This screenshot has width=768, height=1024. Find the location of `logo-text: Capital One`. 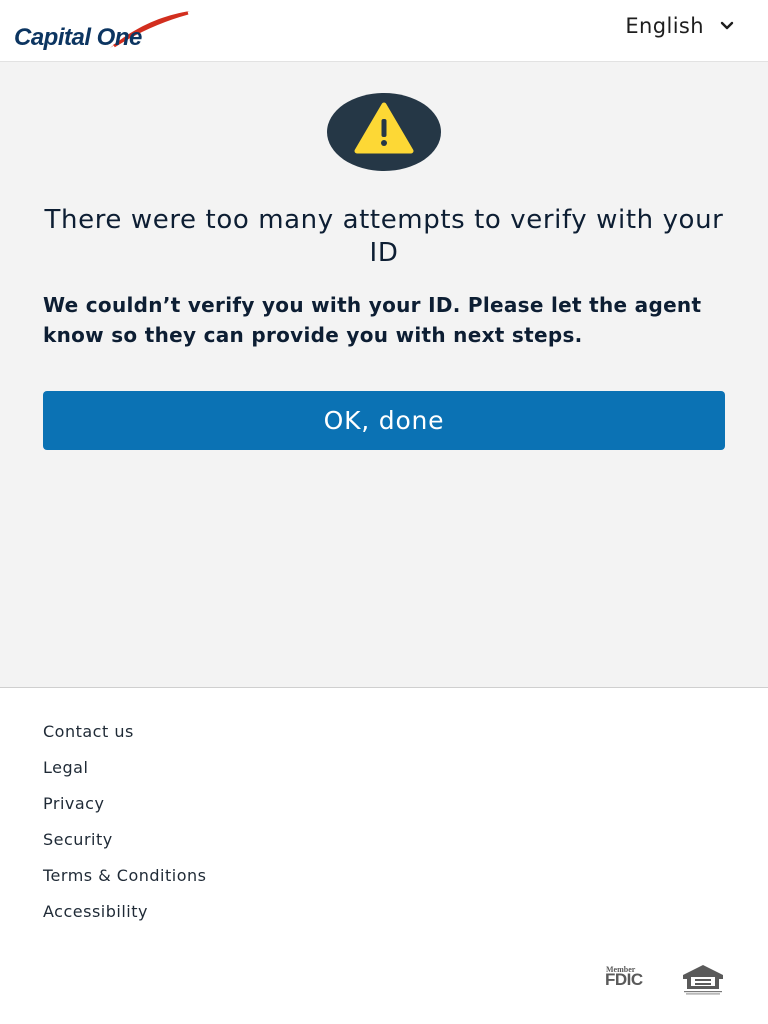

logo-text: Capital One is located at coordinates (78, 37).